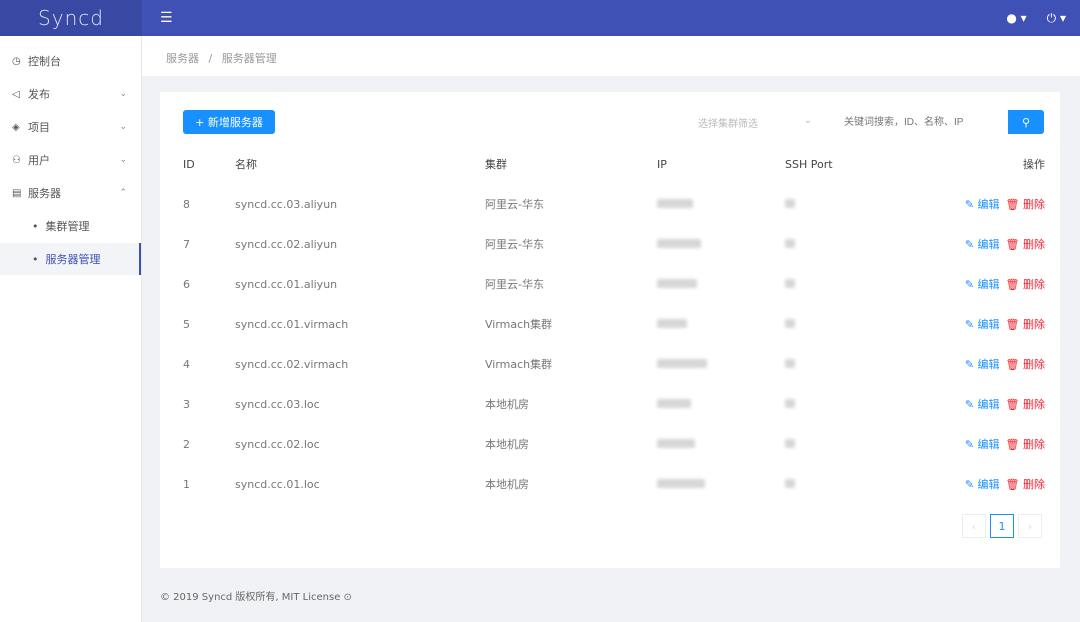  Describe the element at coordinates (1030, 526) in the screenshot. I see `next-page-button: ›` at that location.